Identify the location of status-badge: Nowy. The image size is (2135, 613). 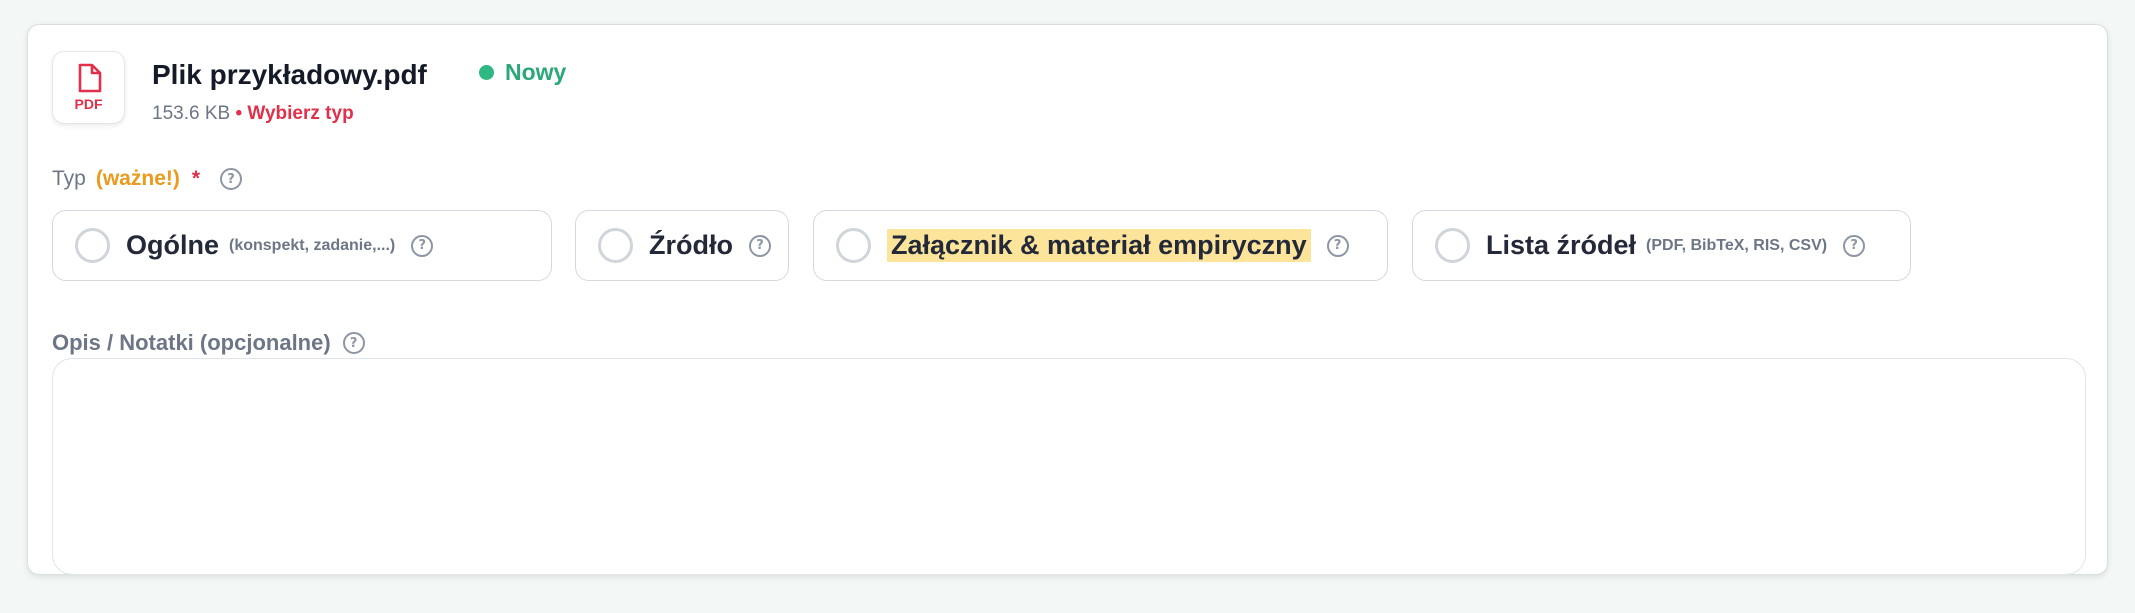
(522, 72).